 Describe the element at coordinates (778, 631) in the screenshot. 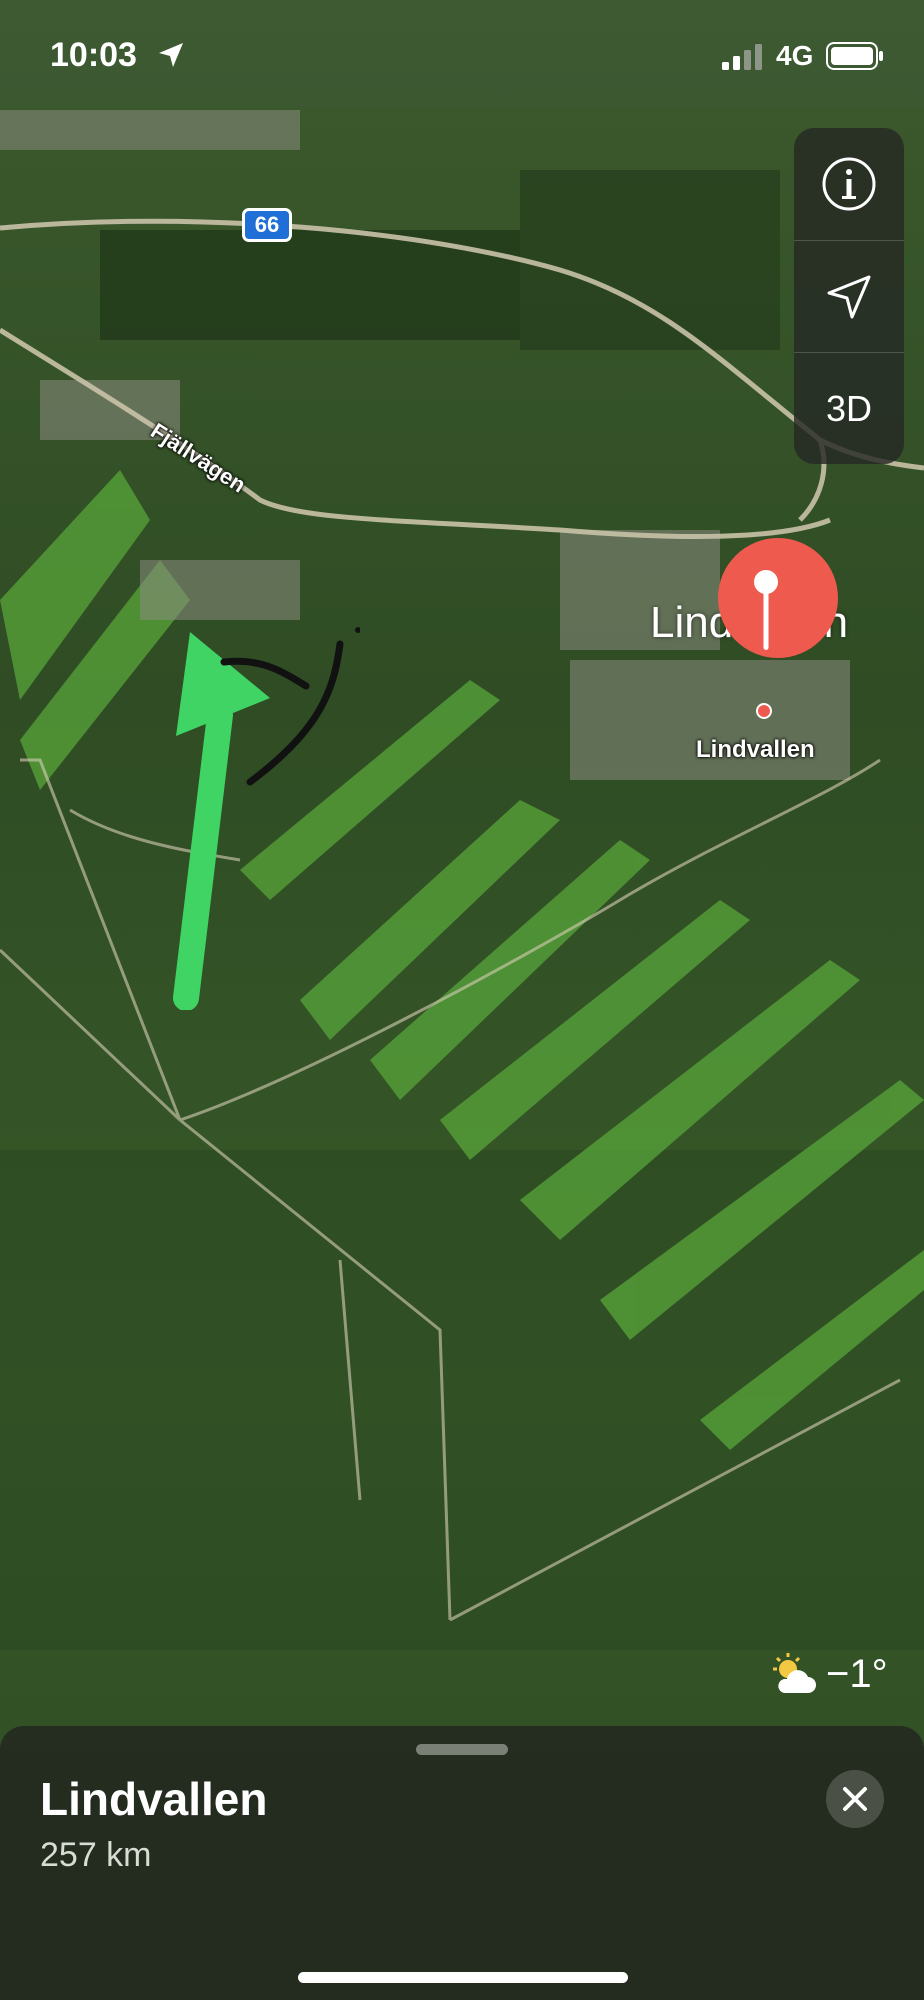

I see `map-pin-icon` at that location.